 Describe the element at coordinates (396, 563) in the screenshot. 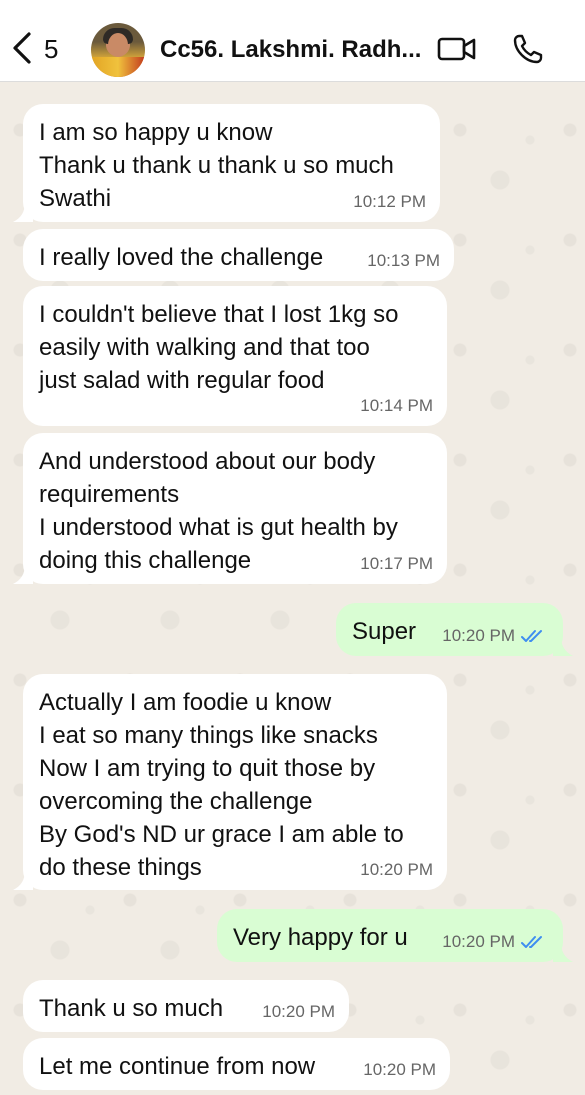

I see `message-time: 10:17 PM` at that location.